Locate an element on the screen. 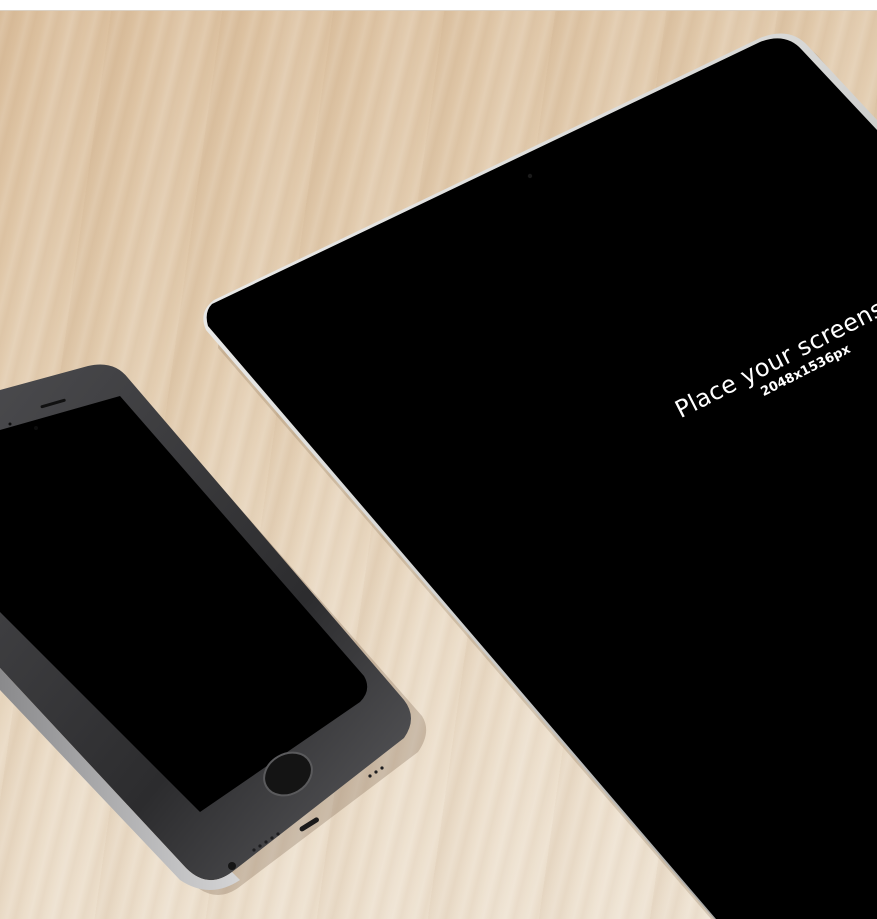 This screenshot has width=877, height=919. phone-camera-icon is located at coordinates (36, 428).